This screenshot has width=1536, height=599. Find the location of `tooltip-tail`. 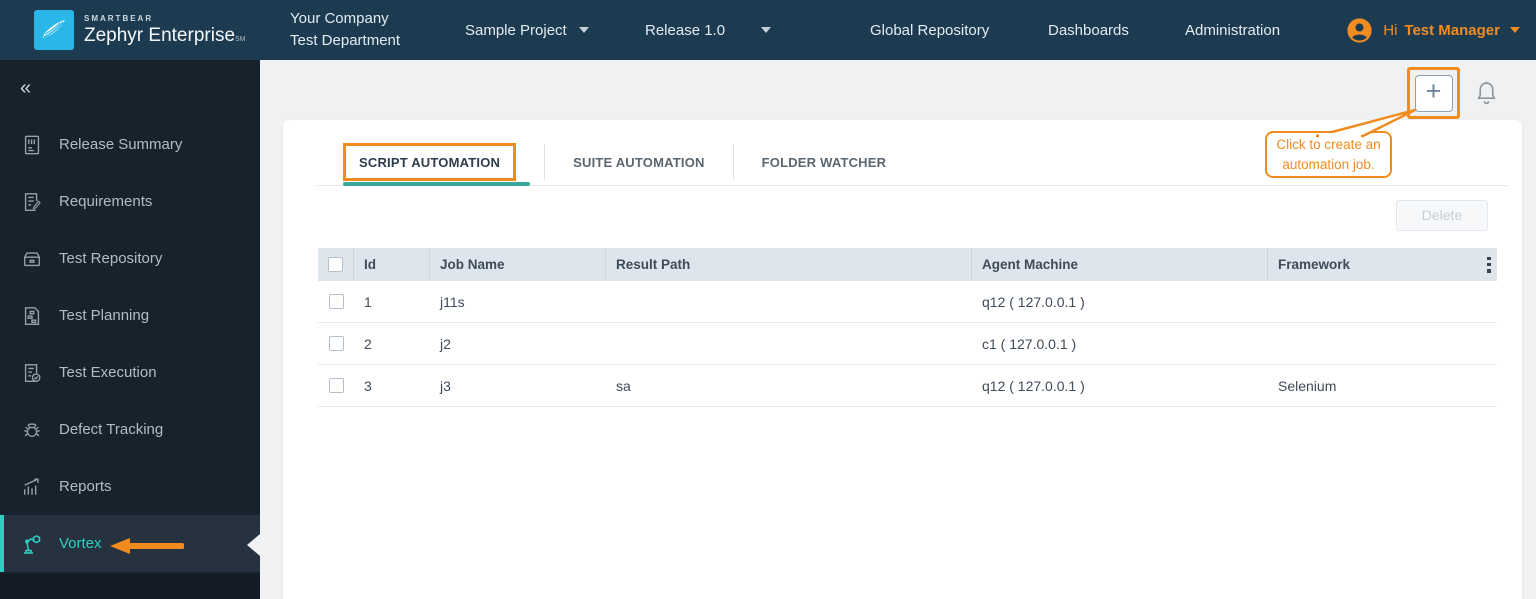

tooltip-tail is located at coordinates (1366, 123).